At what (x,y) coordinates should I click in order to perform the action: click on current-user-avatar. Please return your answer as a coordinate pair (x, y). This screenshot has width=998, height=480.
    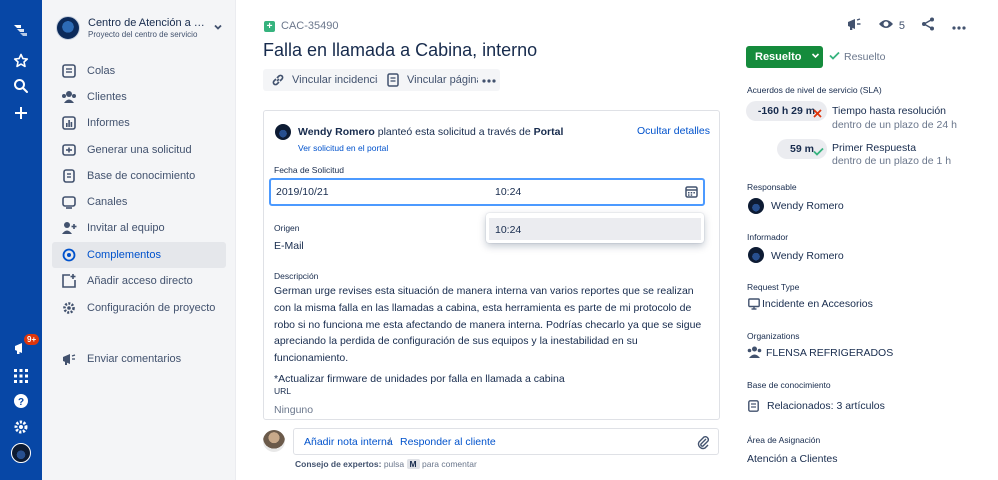
    Looking at the image, I should click on (274, 441).